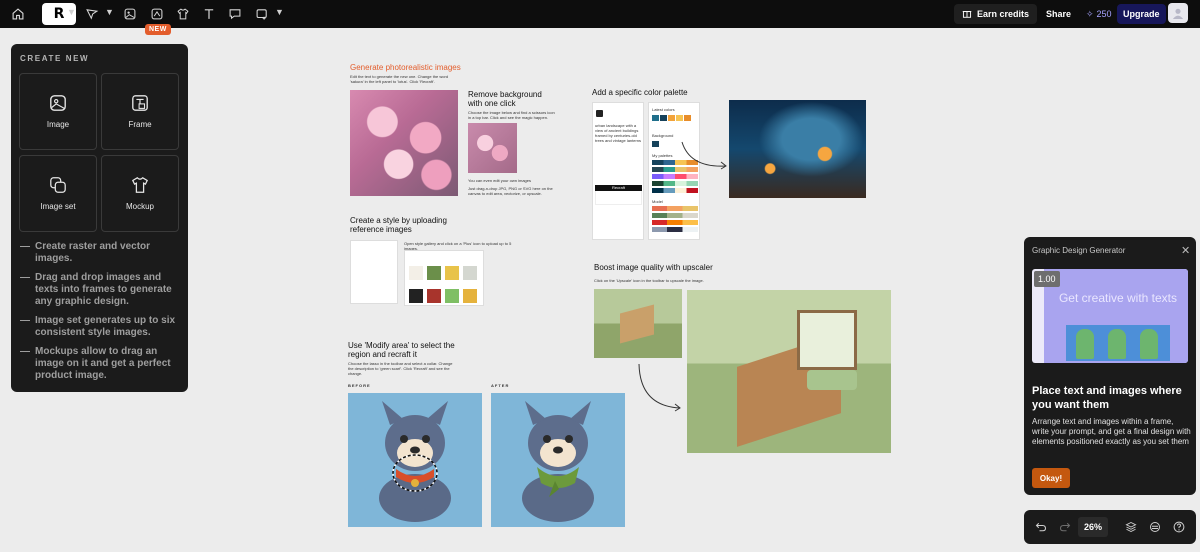  What do you see at coordinates (140, 124) in the screenshot?
I see `create-frame-label: Frame` at bounding box center [140, 124].